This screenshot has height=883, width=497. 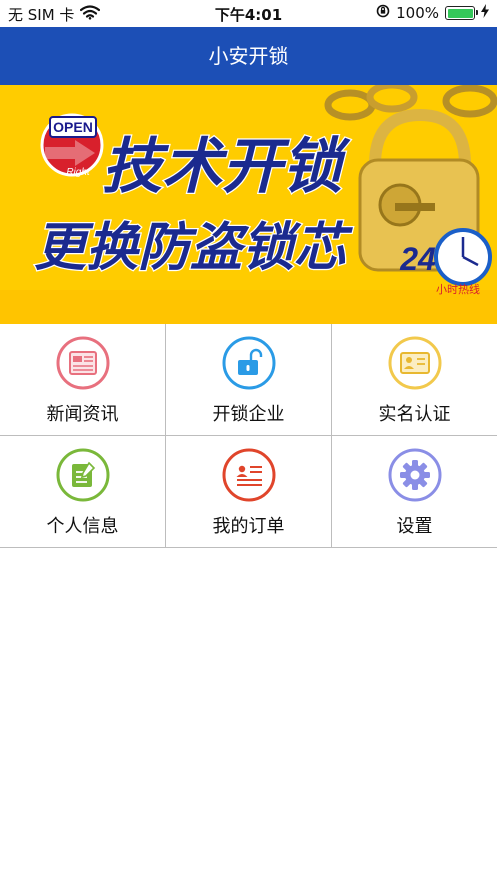 I want to click on edit-note-icon, so click(x=83, y=475).